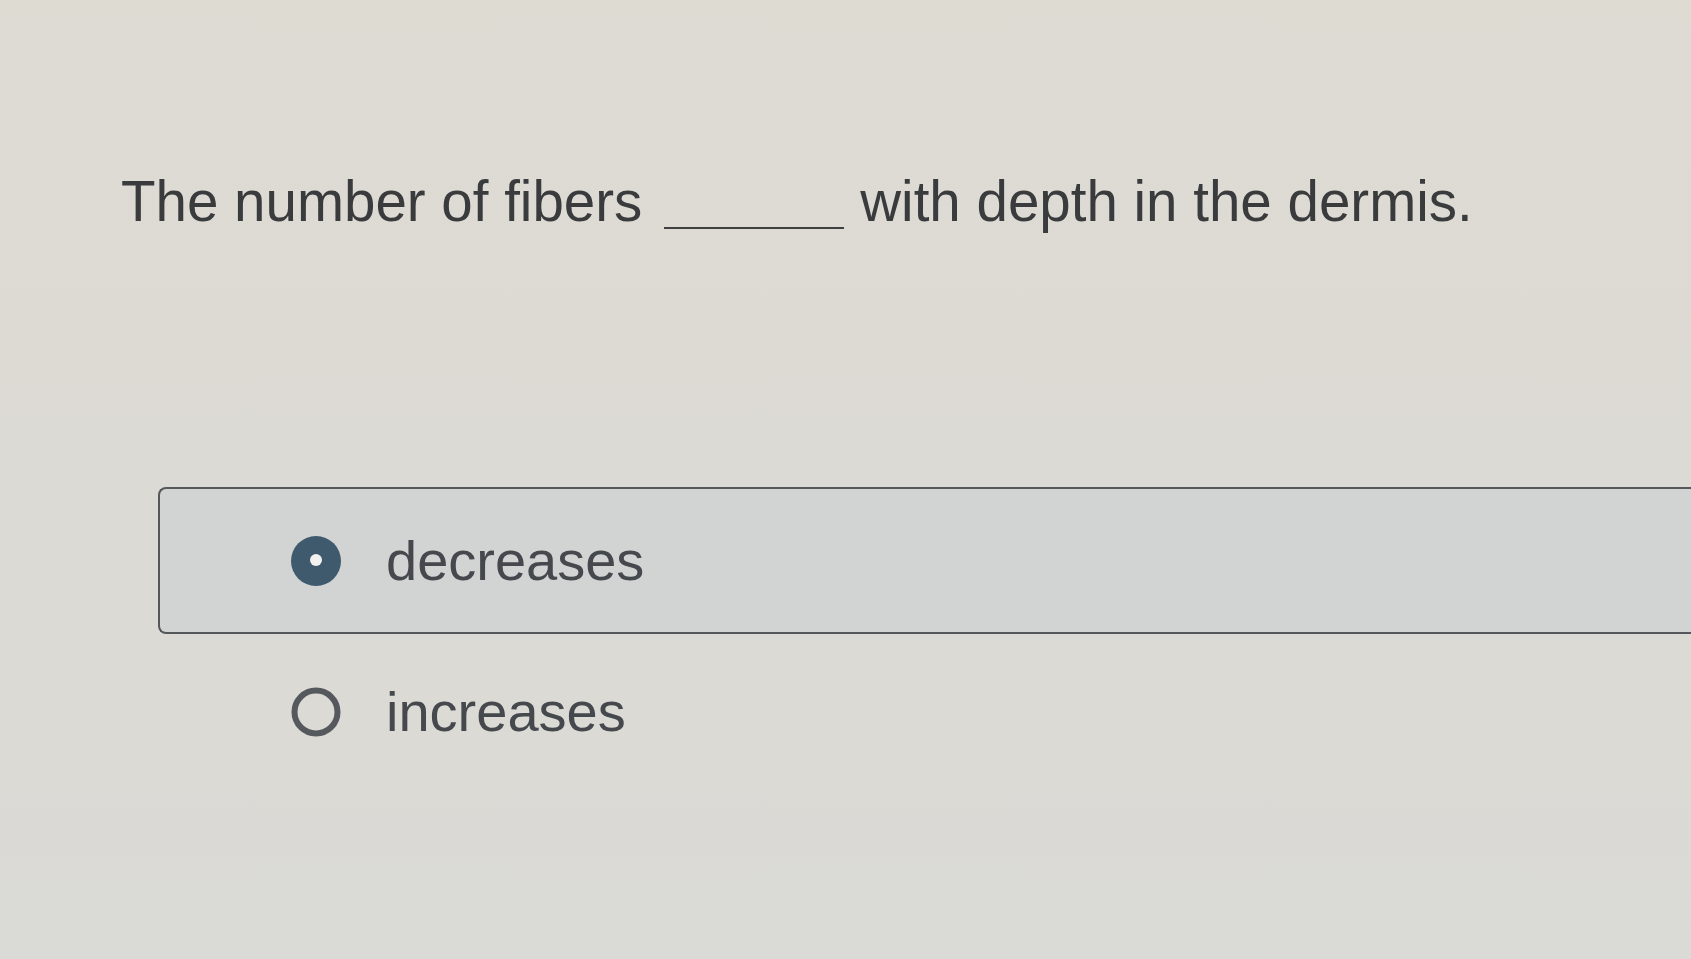 This screenshot has height=959, width=1691. Describe the element at coordinates (382, 202) in the screenshot. I see `question-text: The number of fibers` at that location.